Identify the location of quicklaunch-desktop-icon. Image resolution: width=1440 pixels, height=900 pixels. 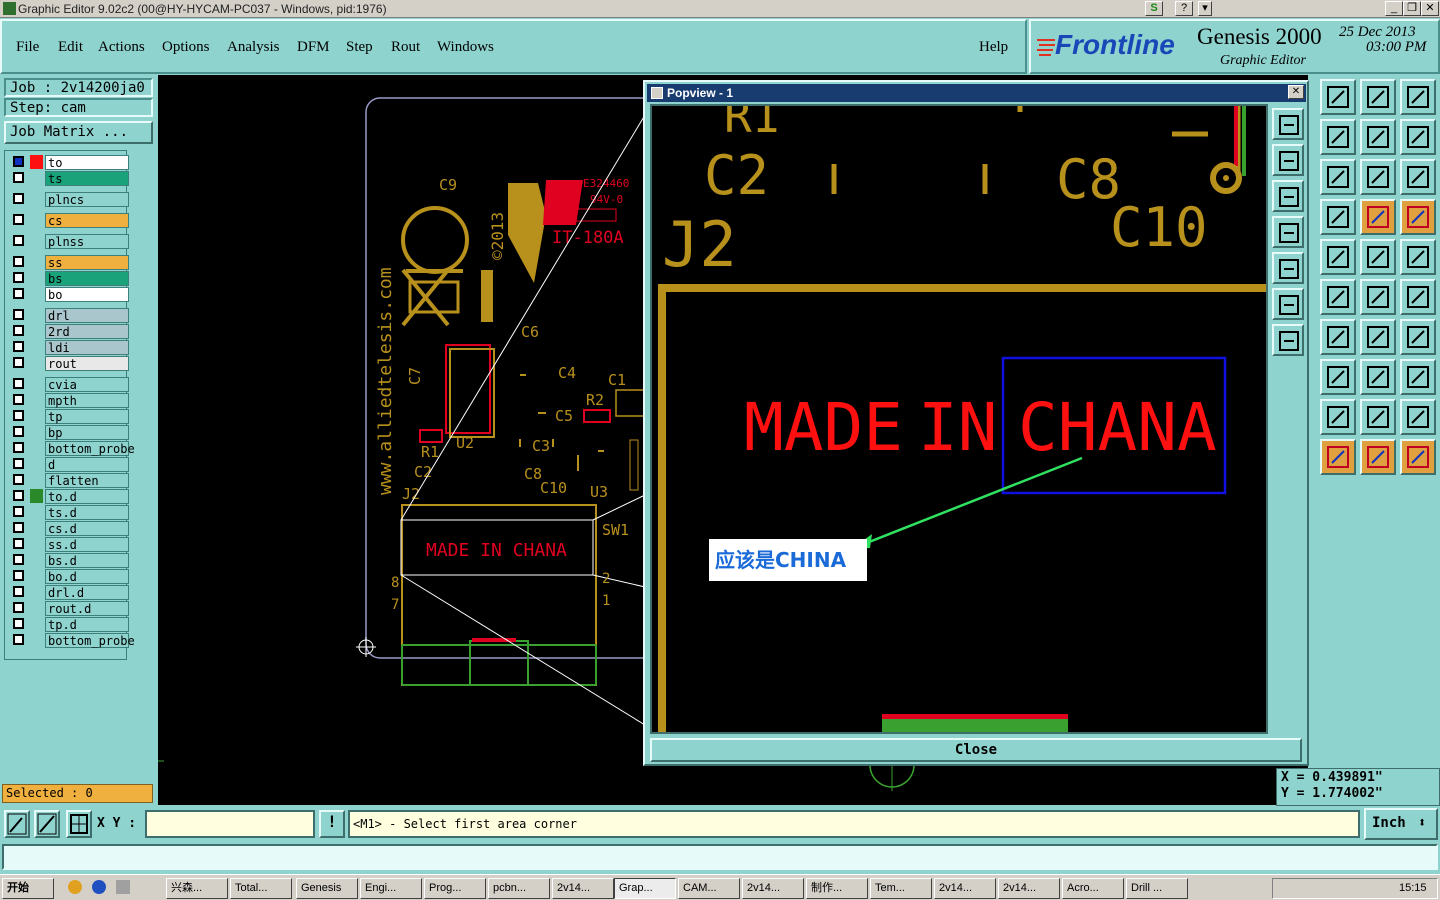
(123, 887).